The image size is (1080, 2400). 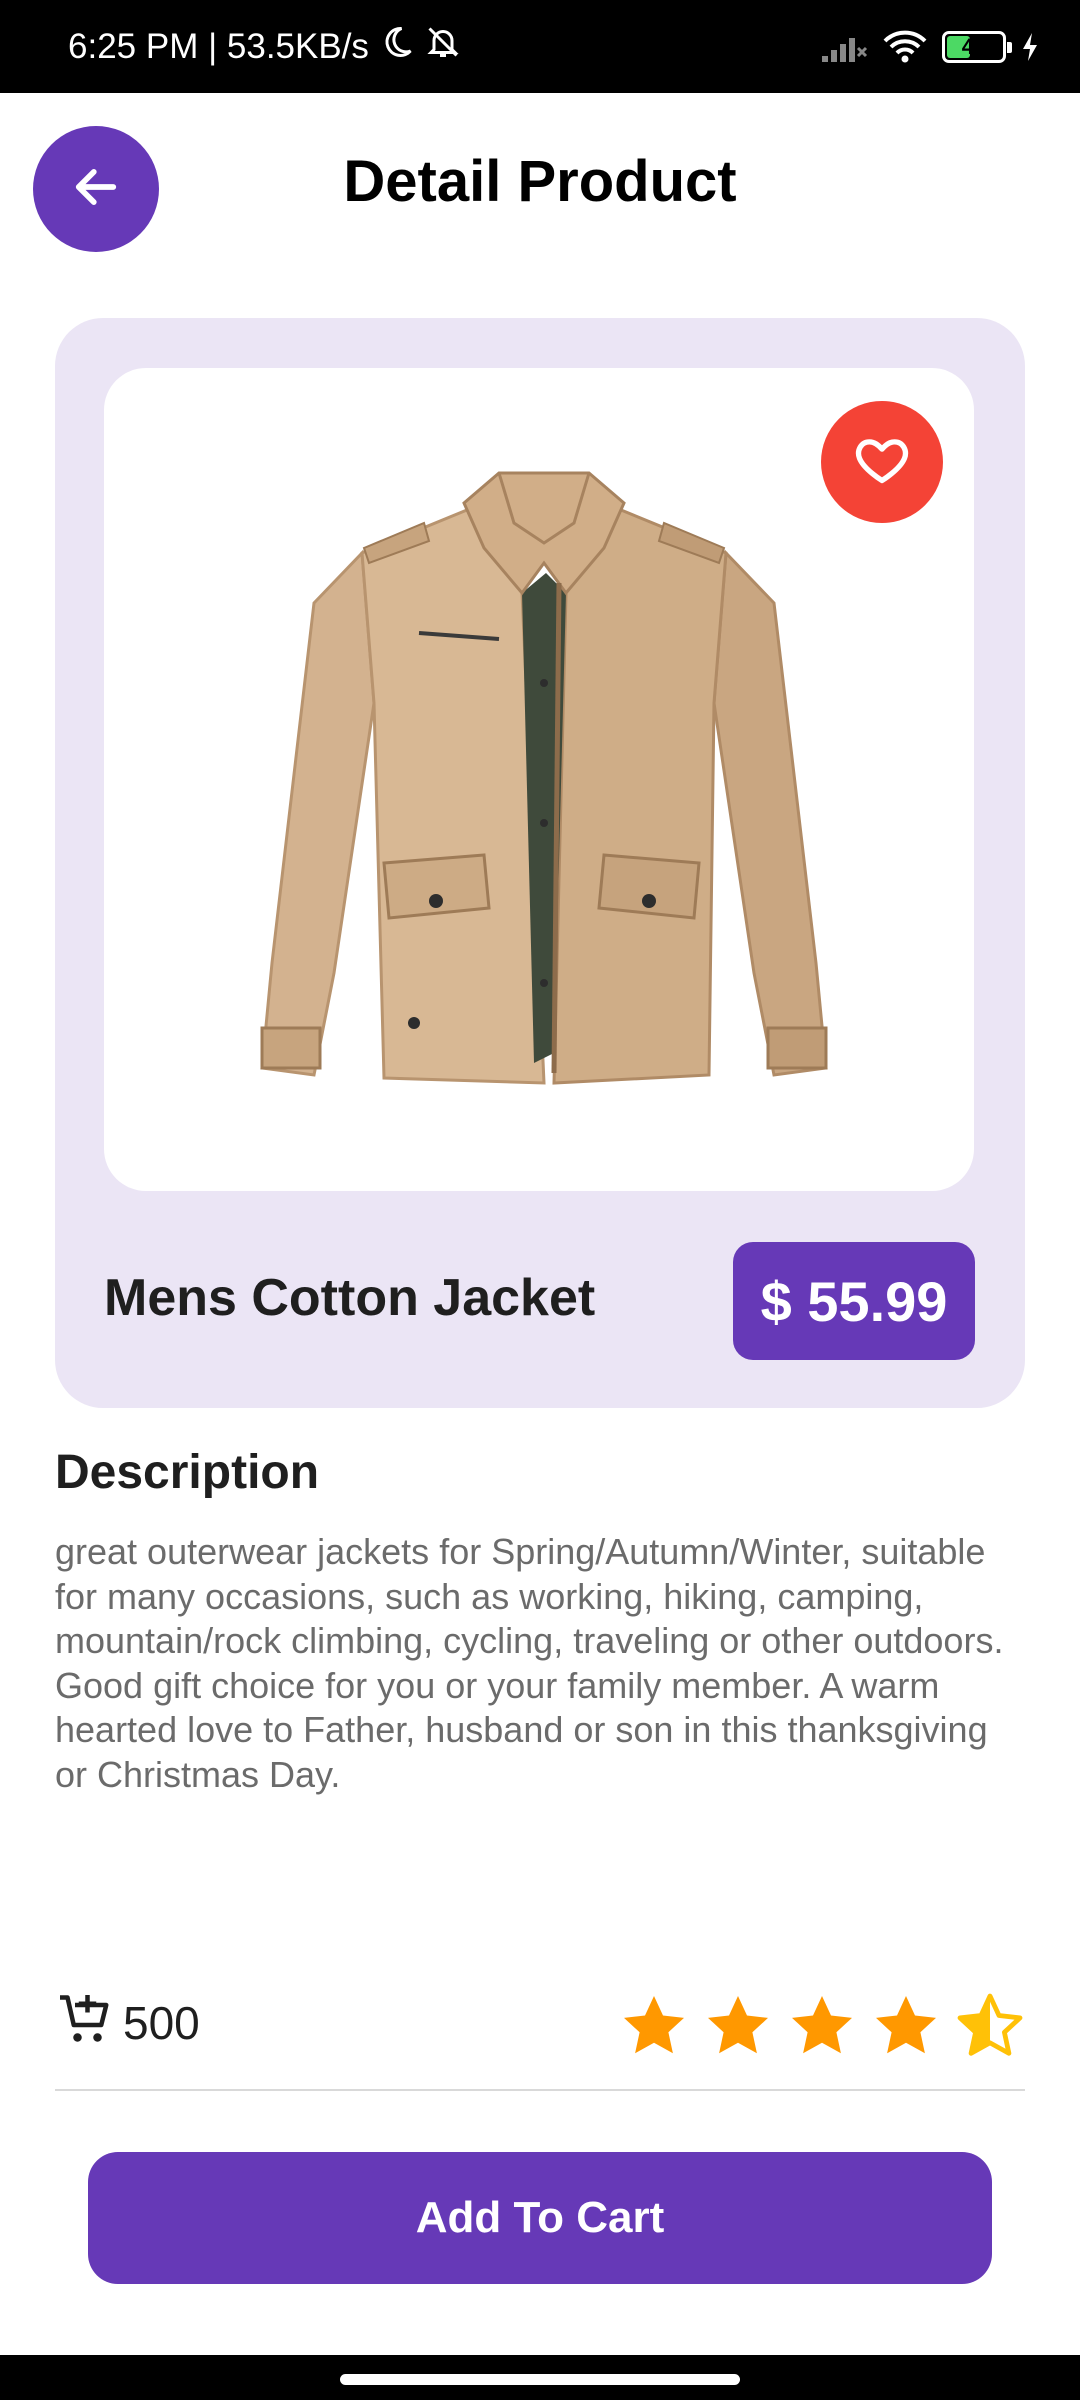 What do you see at coordinates (540, 46) in the screenshot?
I see `status-bar: 6:25 PM | 53.5KB/s 40` at bounding box center [540, 46].